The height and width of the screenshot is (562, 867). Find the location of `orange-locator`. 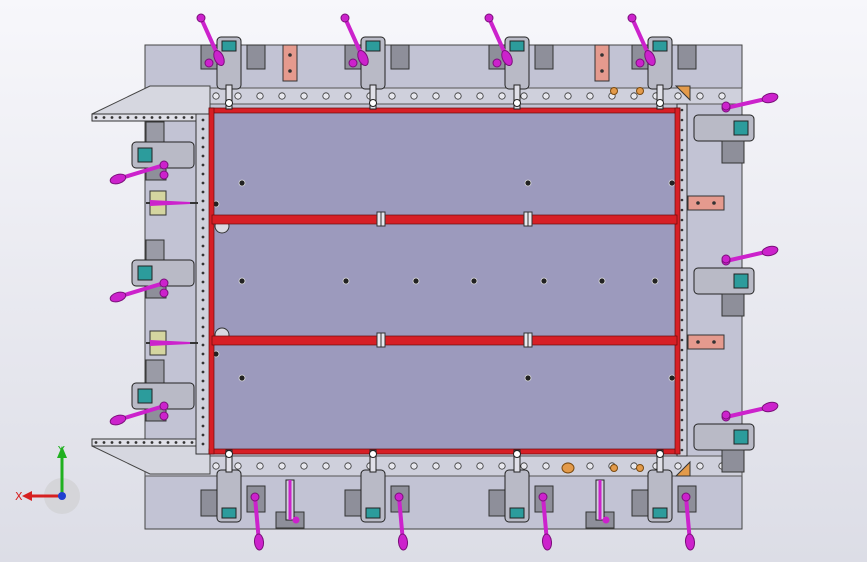

orange-locator is located at coordinates (640, 91).